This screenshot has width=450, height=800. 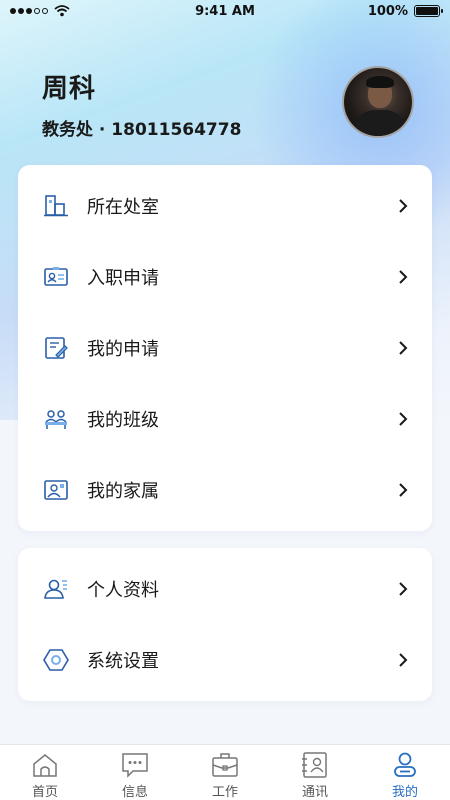 I want to click on document-edit-icon, so click(x=56, y=348).